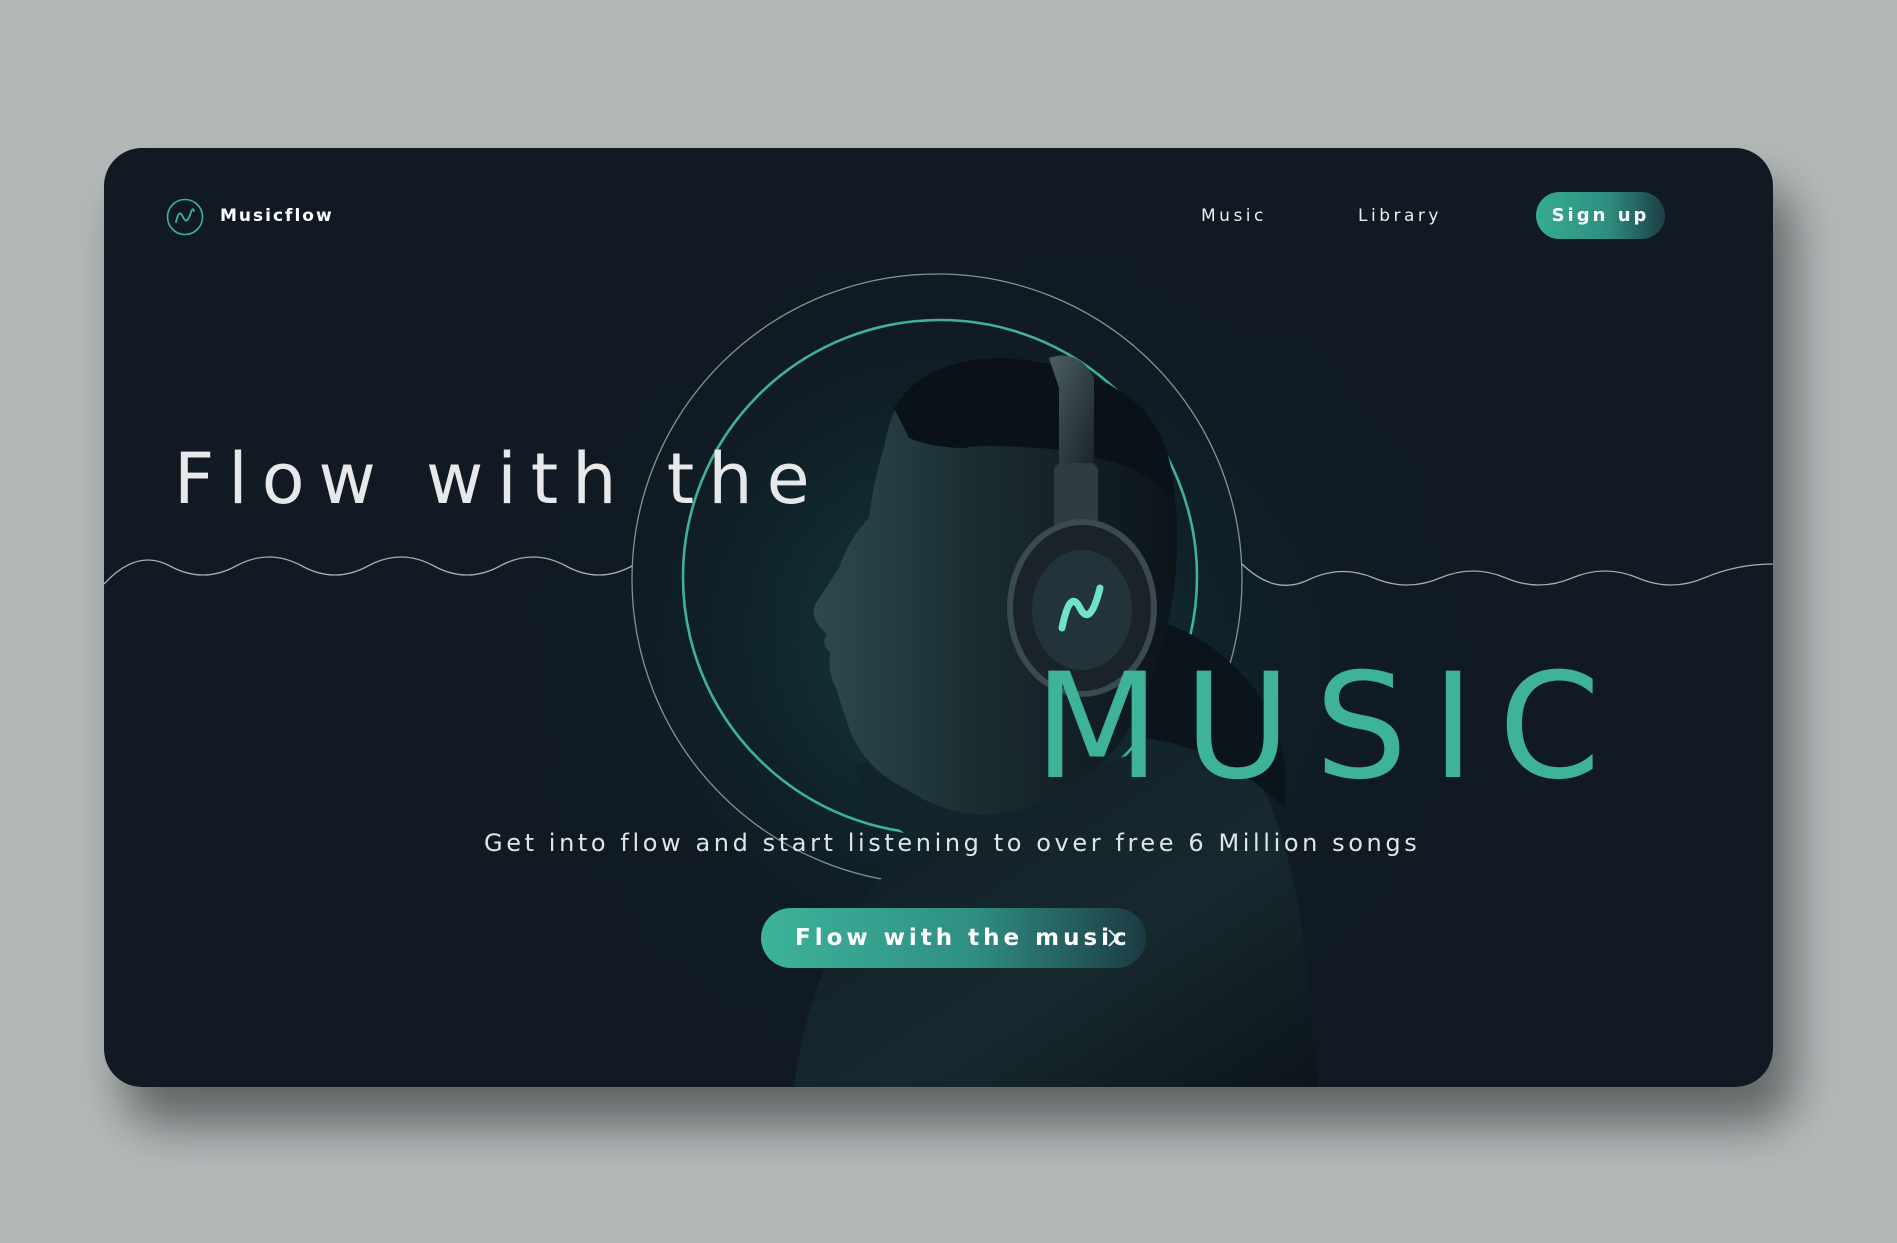 This screenshot has width=1897, height=1243. I want to click on flow-with-music-button: Flow with the music, so click(953, 938).